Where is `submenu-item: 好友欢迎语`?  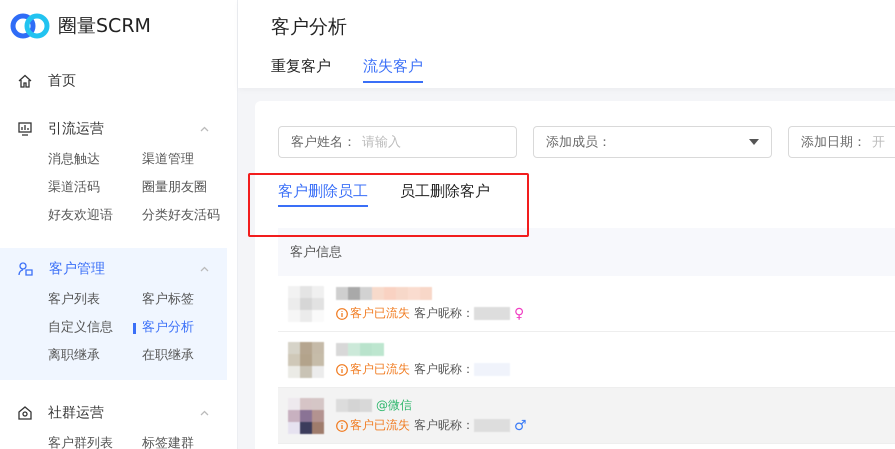
submenu-item: 好友欢迎语 is located at coordinates (80, 216).